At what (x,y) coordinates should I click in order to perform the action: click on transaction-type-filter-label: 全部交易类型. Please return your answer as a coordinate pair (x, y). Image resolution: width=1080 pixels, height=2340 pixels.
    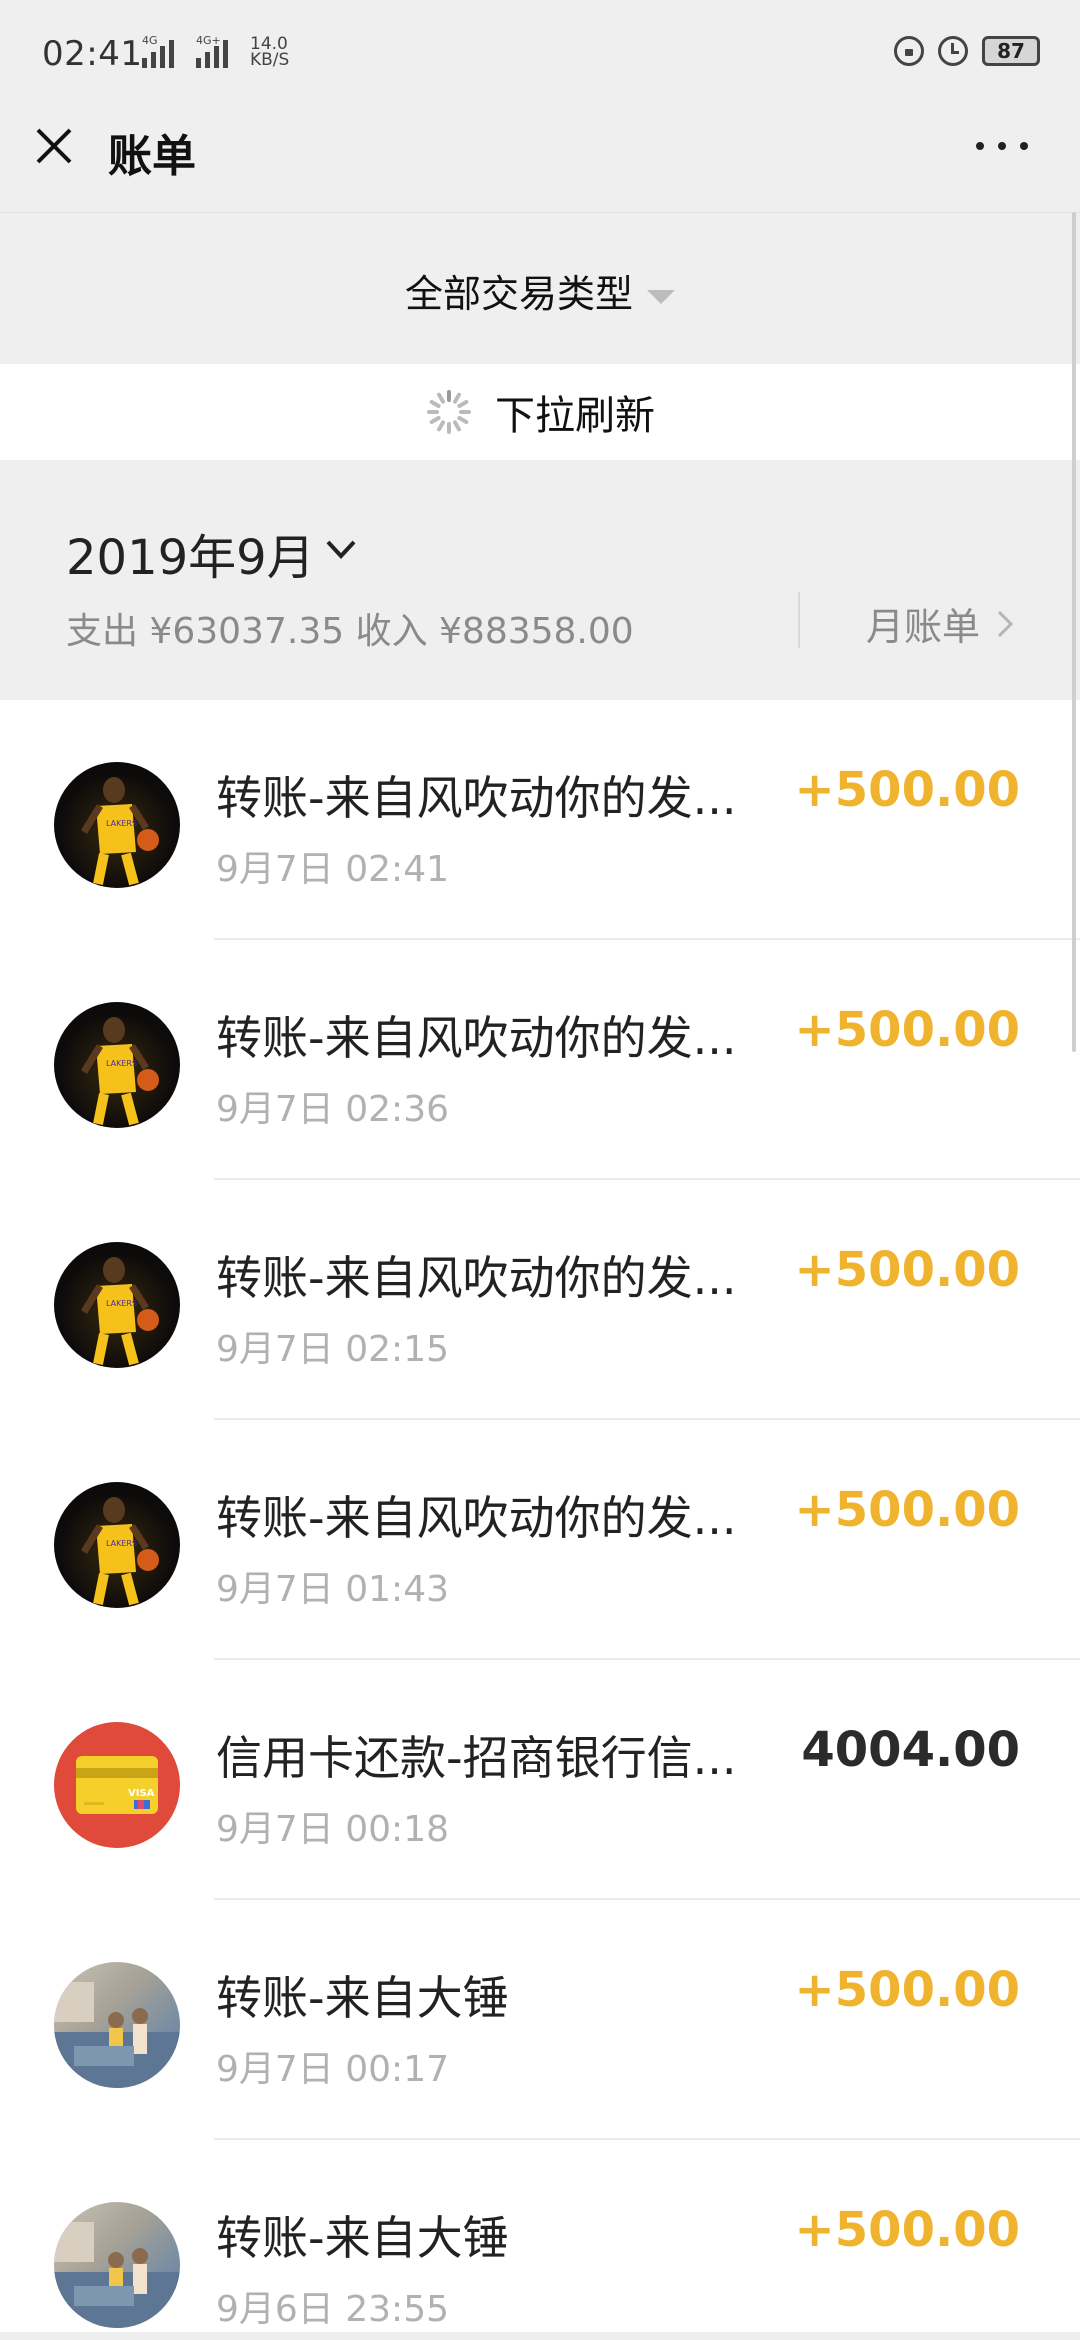
    Looking at the image, I should click on (518, 294).